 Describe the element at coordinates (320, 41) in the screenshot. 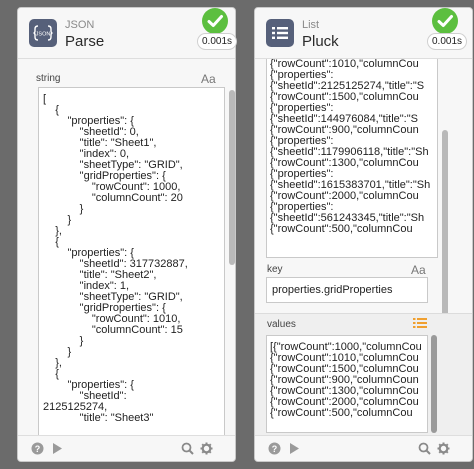

I see `node-title: Pluck` at that location.